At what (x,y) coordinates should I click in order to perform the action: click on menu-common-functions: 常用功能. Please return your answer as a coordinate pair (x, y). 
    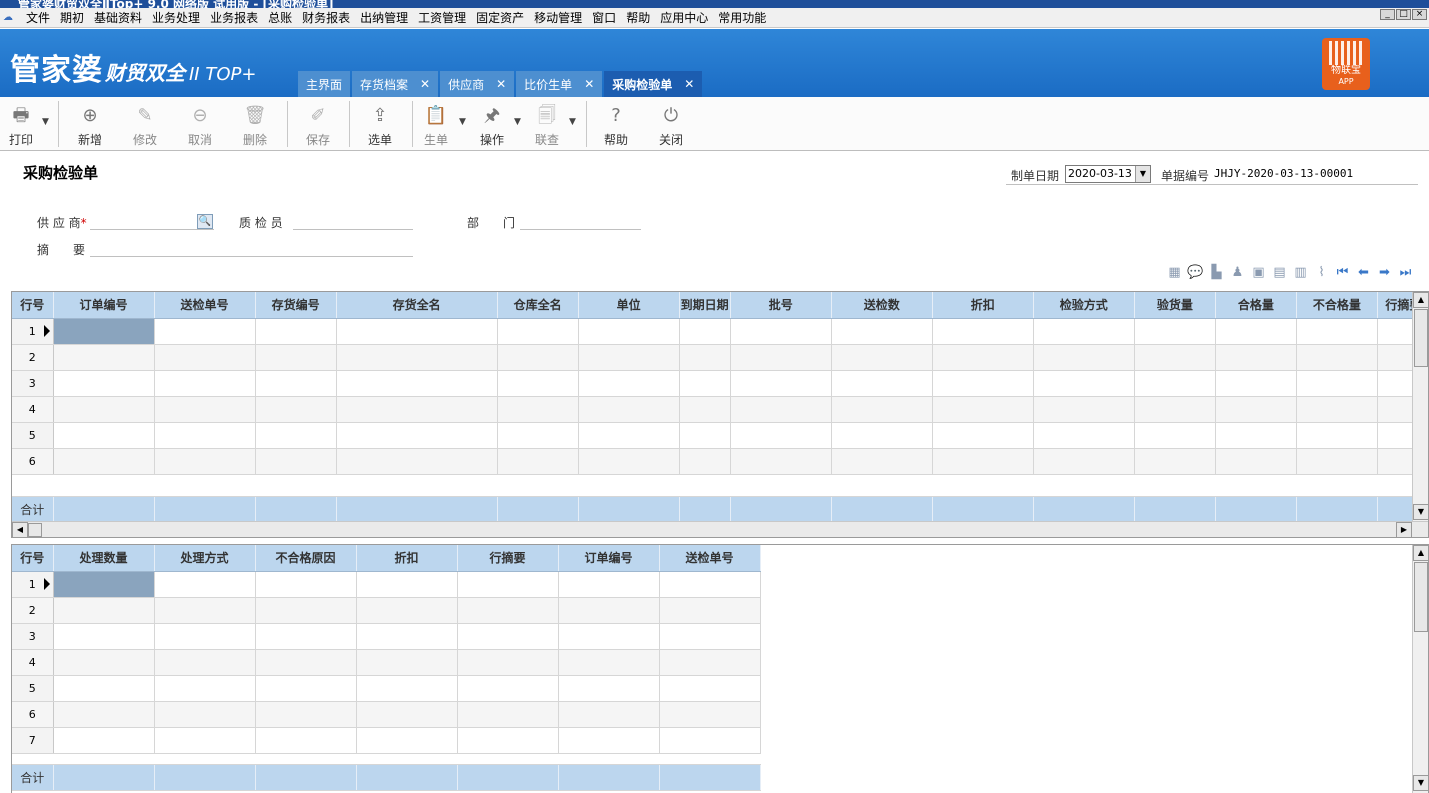
    Looking at the image, I should click on (742, 18).